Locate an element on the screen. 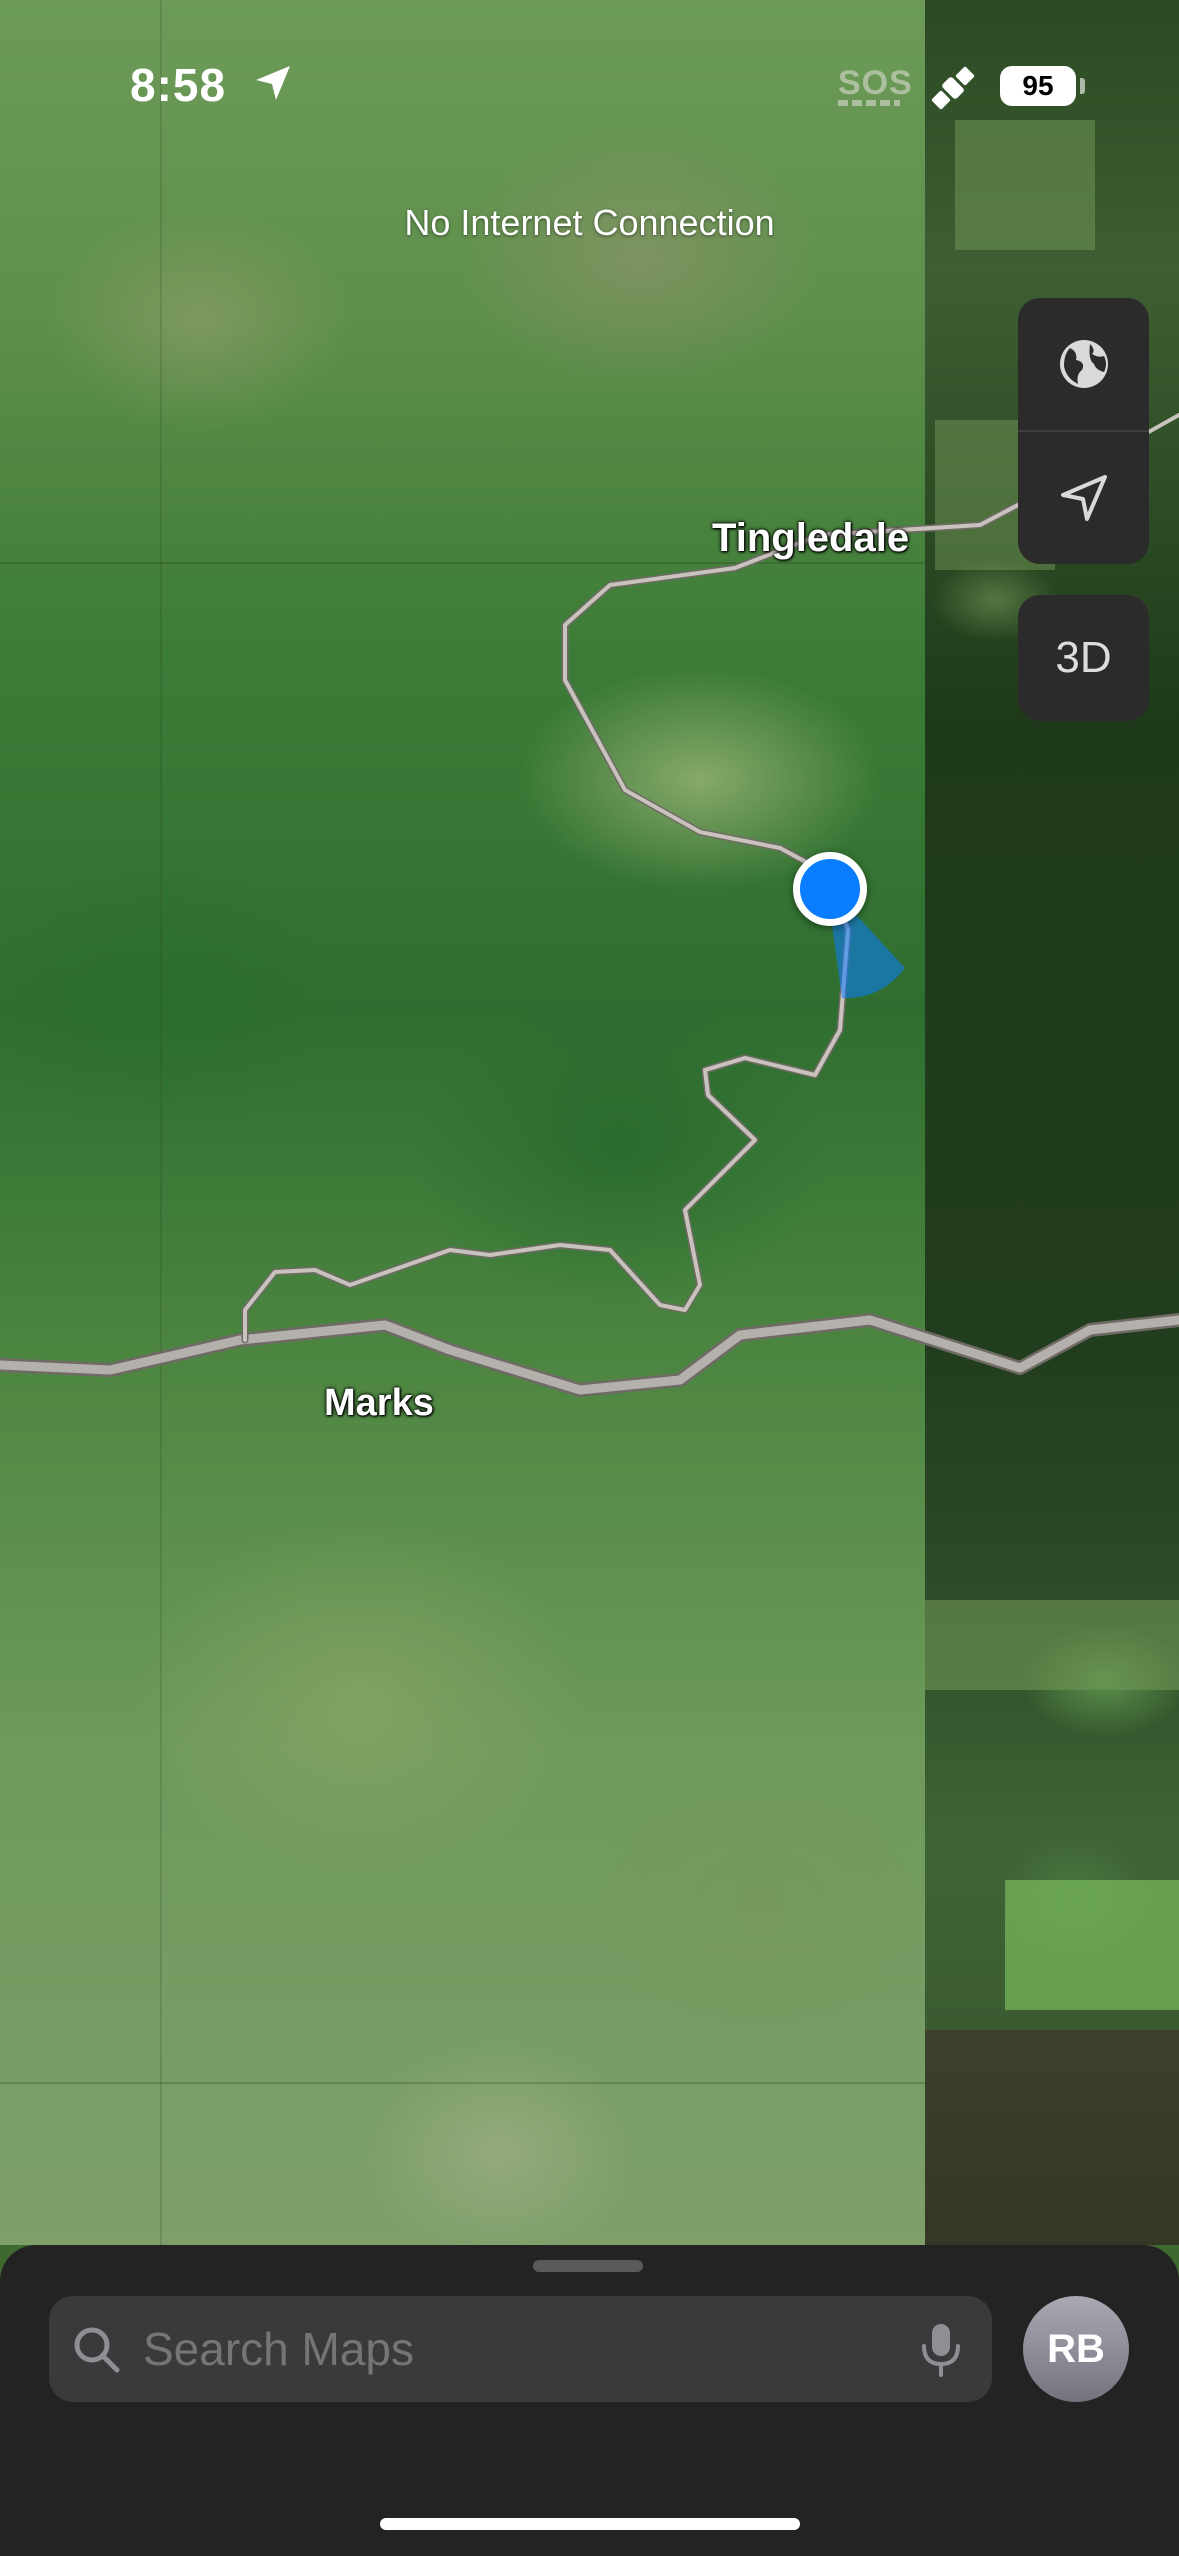 The width and height of the screenshot is (1179, 2556). place-label-marks: Marks is located at coordinates (379, 1403).